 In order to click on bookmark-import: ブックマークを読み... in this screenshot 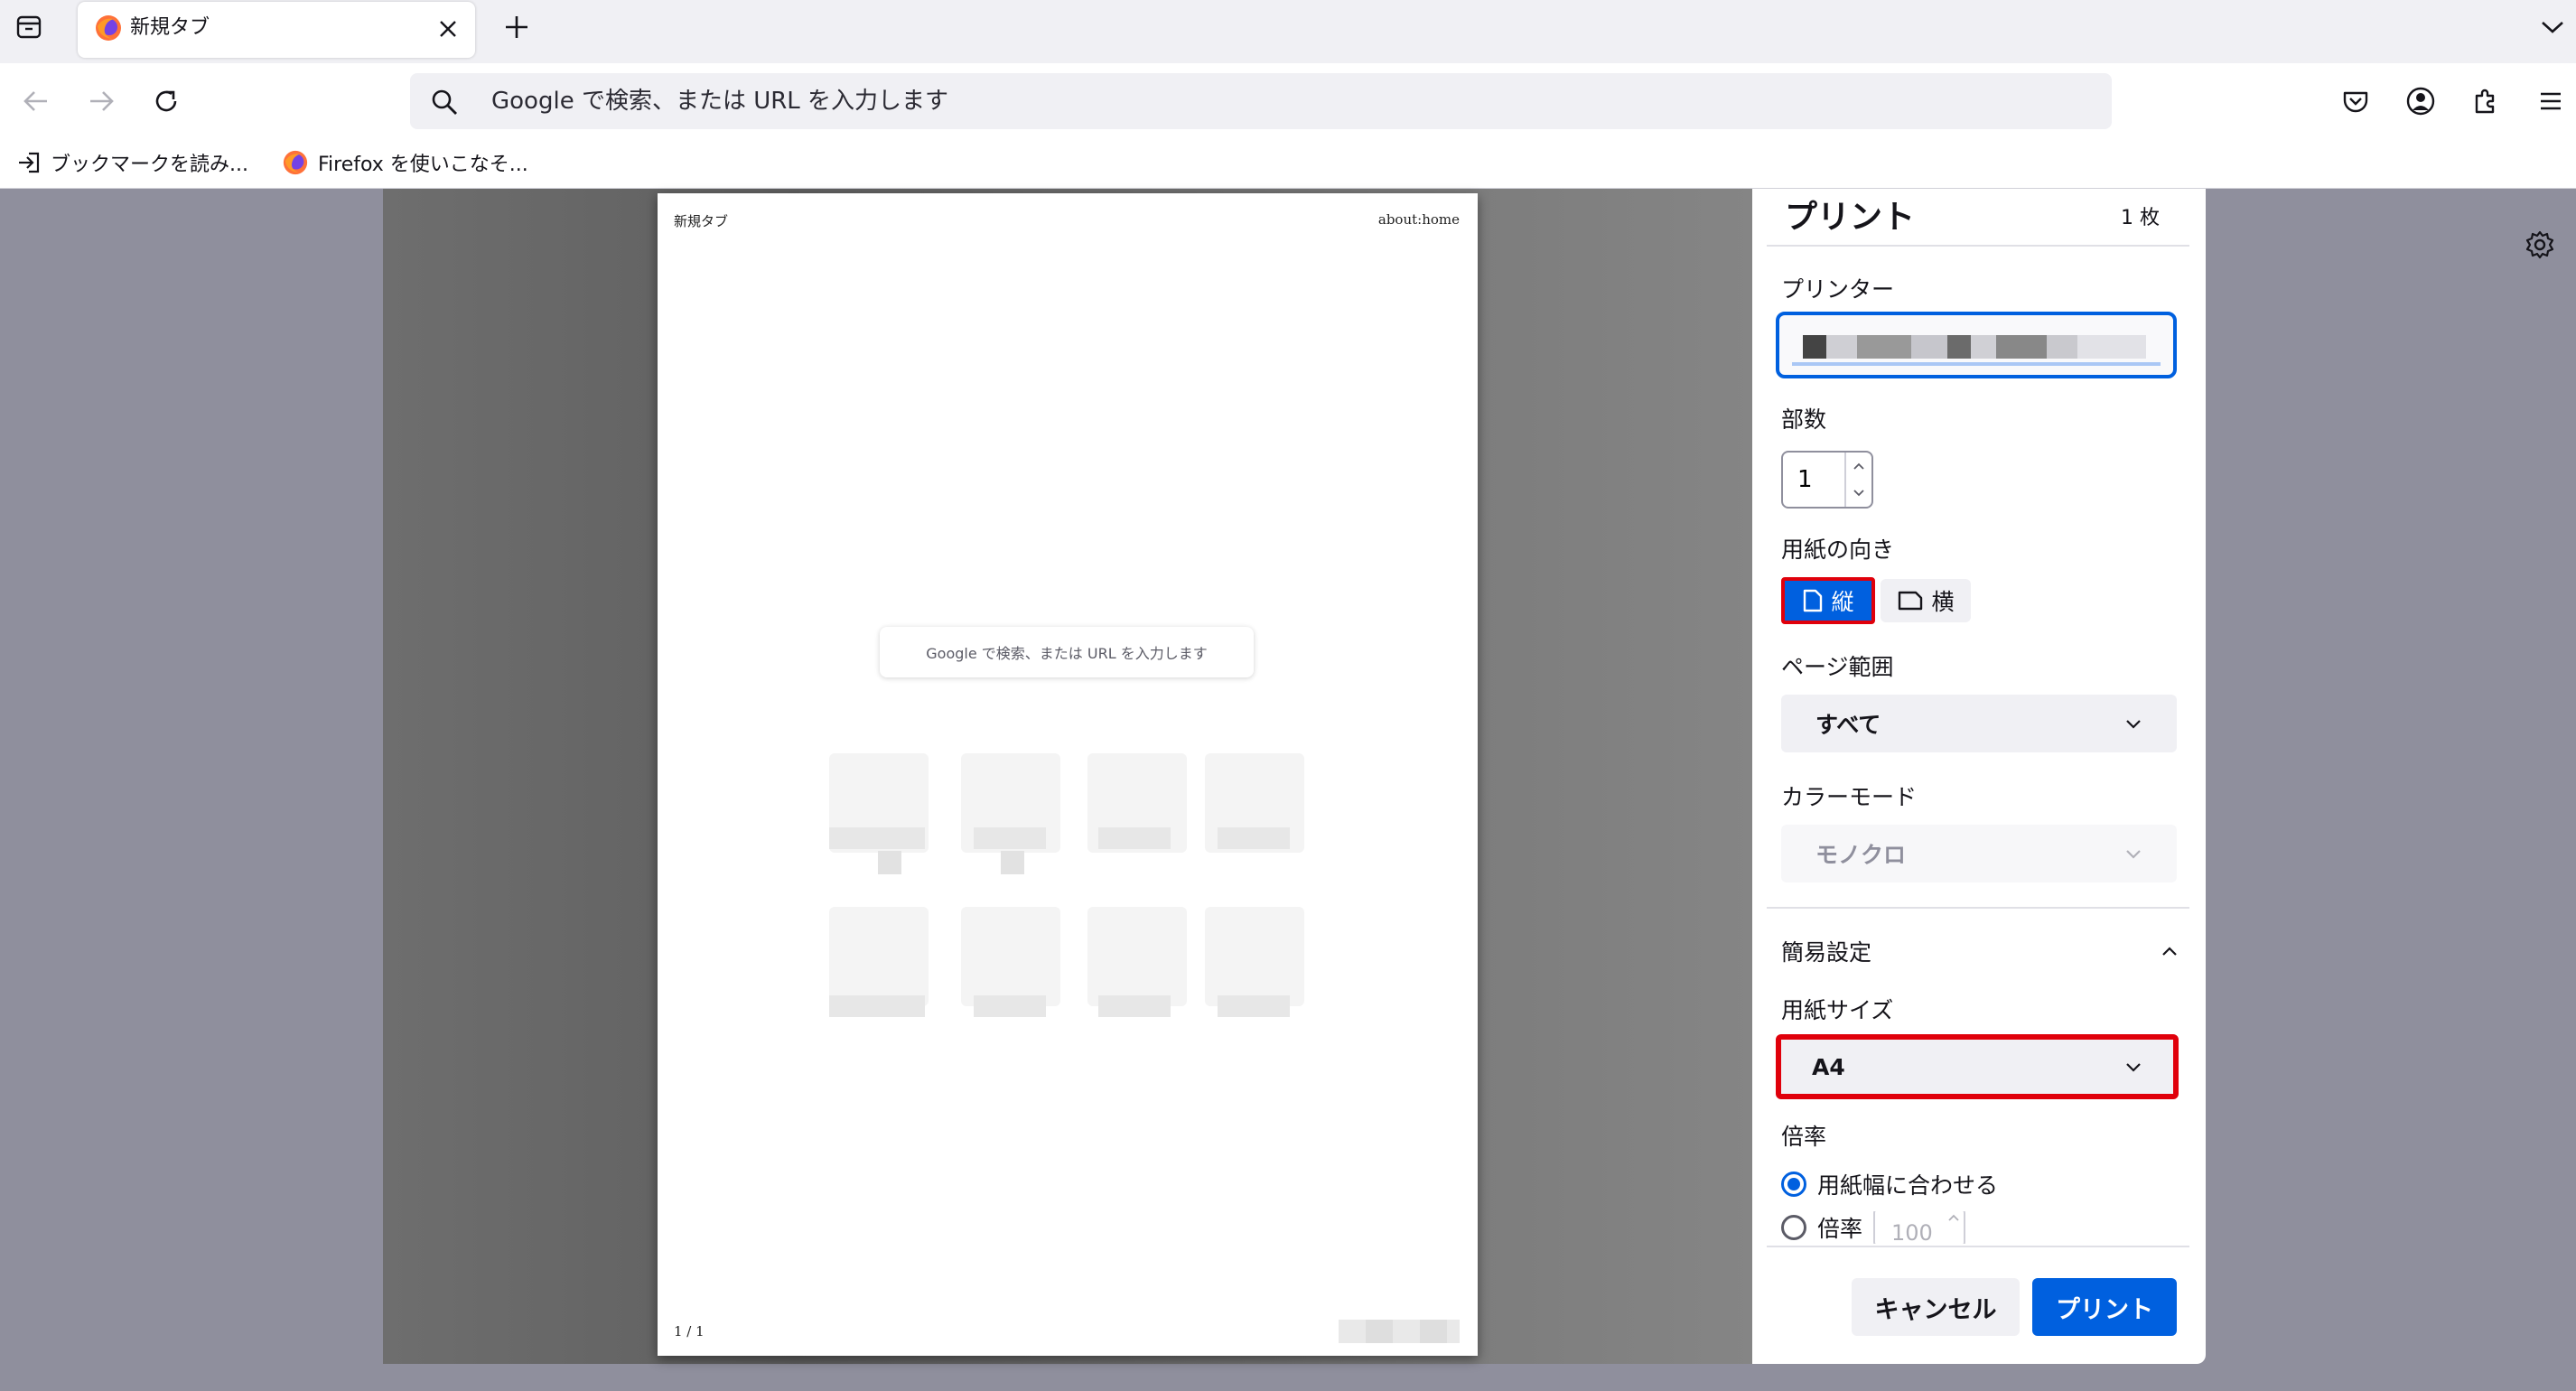, I will do `click(132, 162)`.